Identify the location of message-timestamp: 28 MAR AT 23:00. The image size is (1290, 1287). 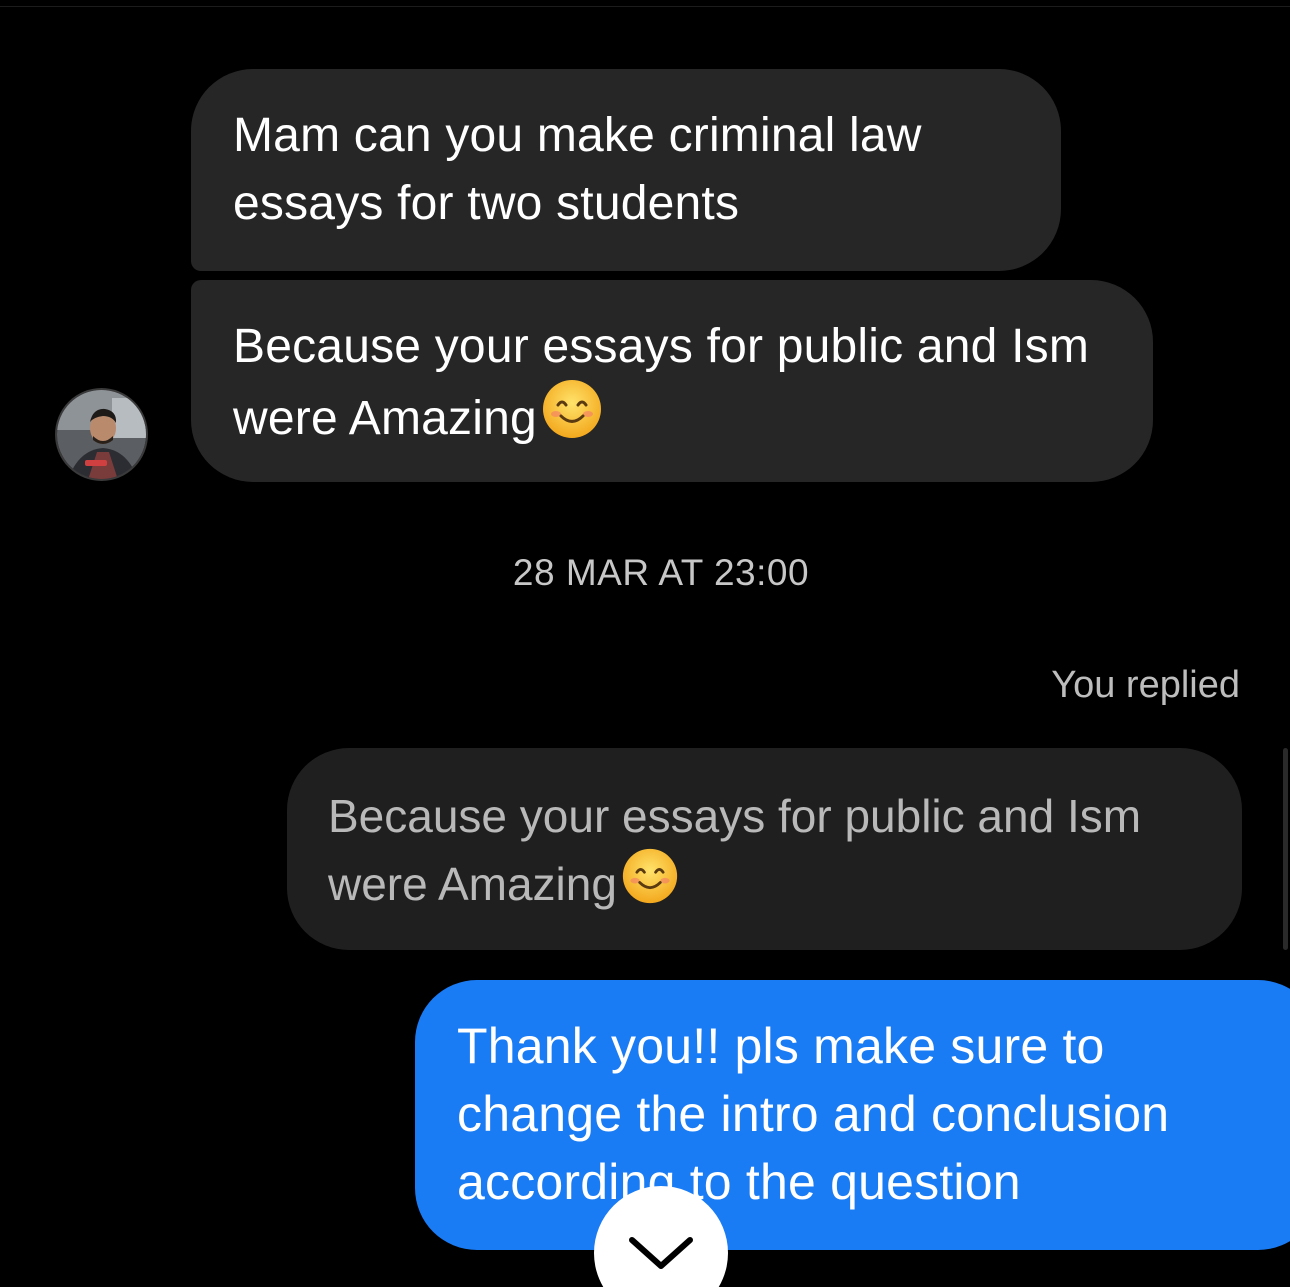
(661, 572).